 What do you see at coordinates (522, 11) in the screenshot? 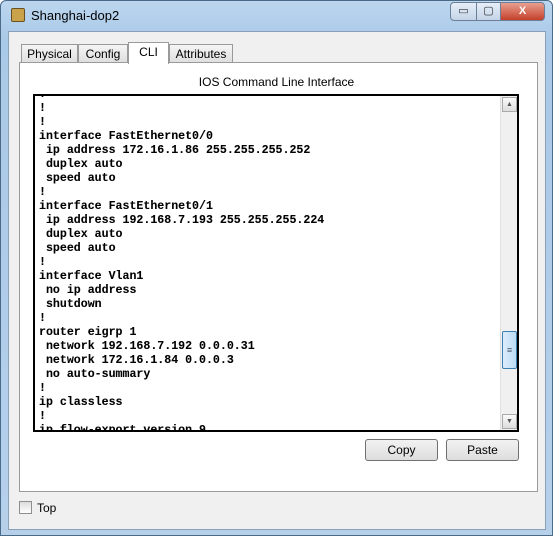
I see `close-button: X` at bounding box center [522, 11].